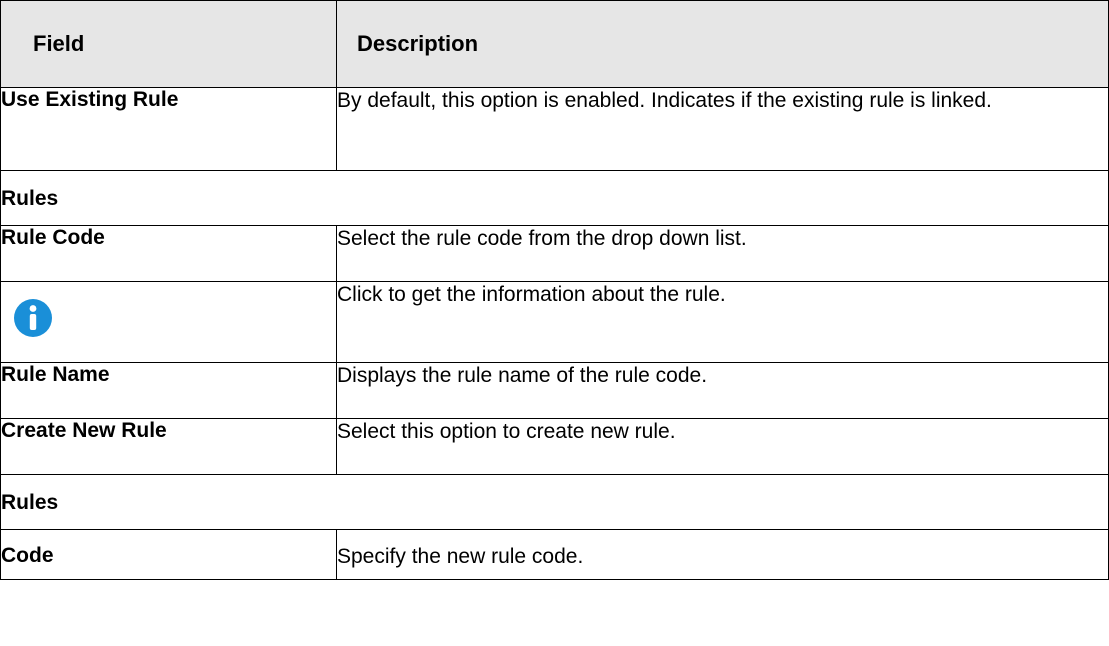 This screenshot has height=646, width=1109. I want to click on field-name: Rule Code, so click(168, 253).